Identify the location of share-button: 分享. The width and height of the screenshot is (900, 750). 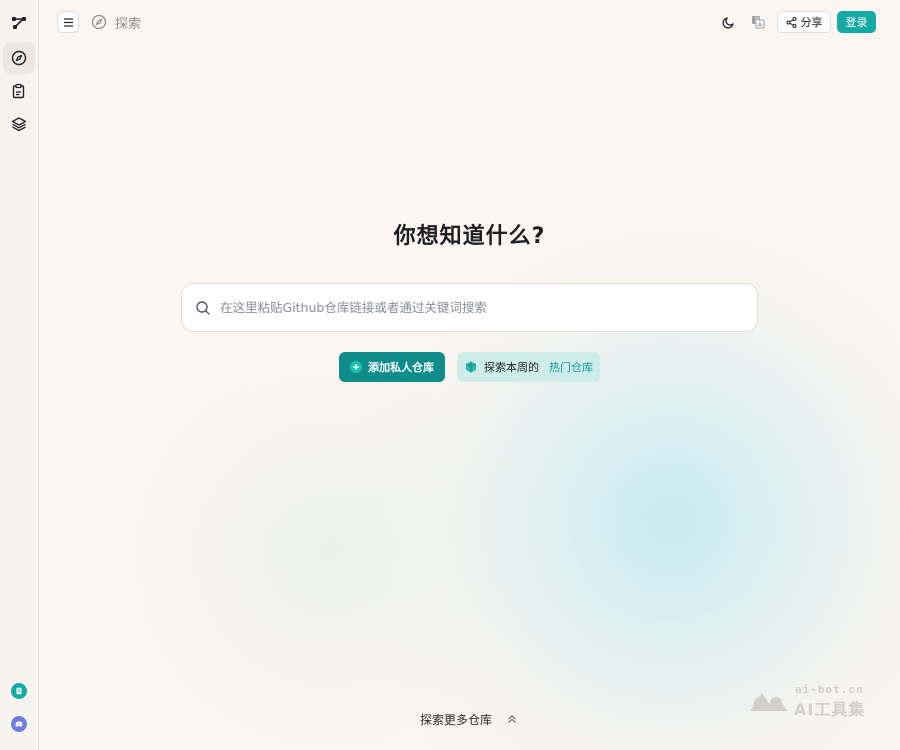
(804, 22).